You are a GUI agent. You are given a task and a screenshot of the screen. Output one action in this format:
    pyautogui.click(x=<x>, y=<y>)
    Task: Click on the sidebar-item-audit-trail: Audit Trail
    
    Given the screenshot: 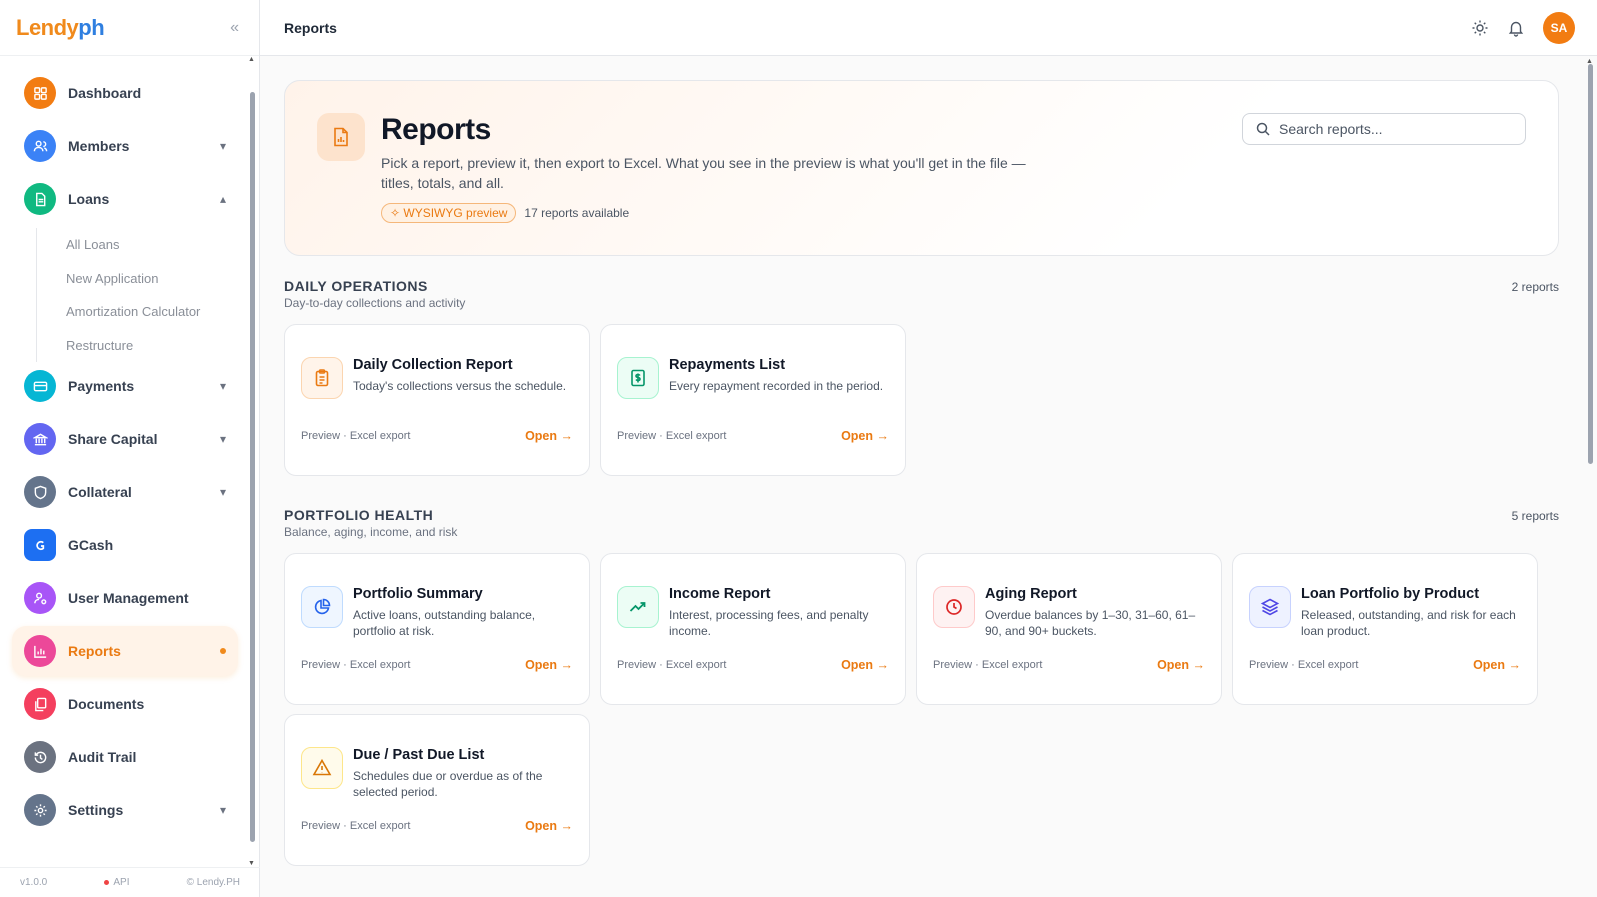 What is the action you would take?
    pyautogui.click(x=125, y=757)
    